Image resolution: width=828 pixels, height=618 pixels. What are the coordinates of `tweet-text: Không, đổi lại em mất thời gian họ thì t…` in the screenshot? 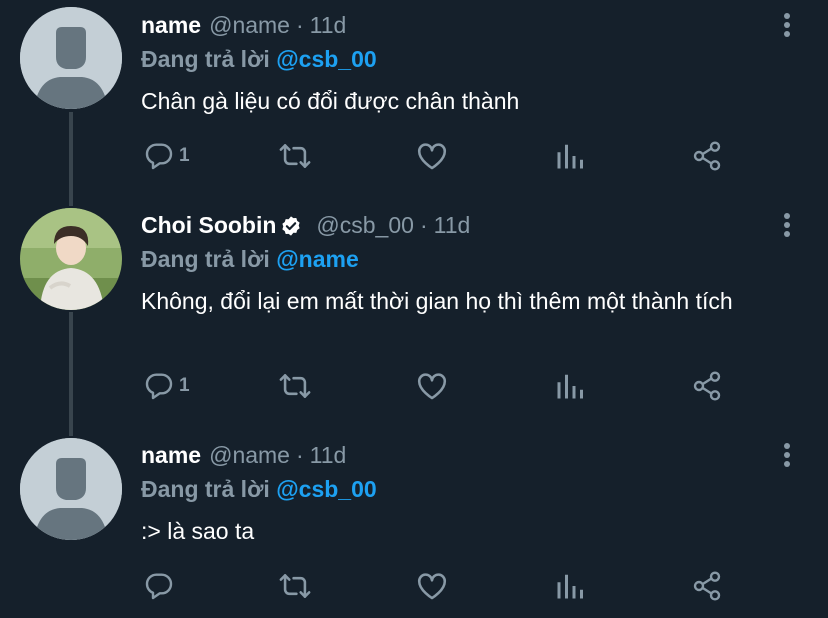 It's located at (437, 301).